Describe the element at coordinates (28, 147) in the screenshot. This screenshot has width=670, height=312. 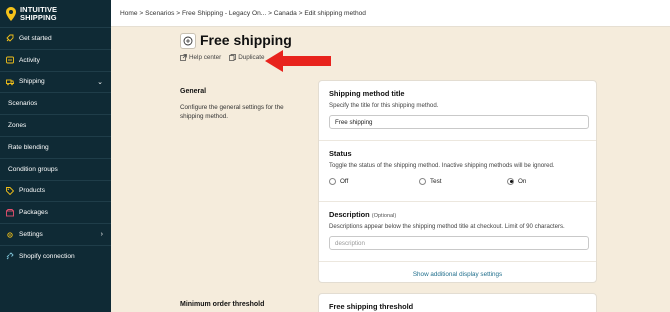
I see `sidebar-item-label: Rate blending` at that location.